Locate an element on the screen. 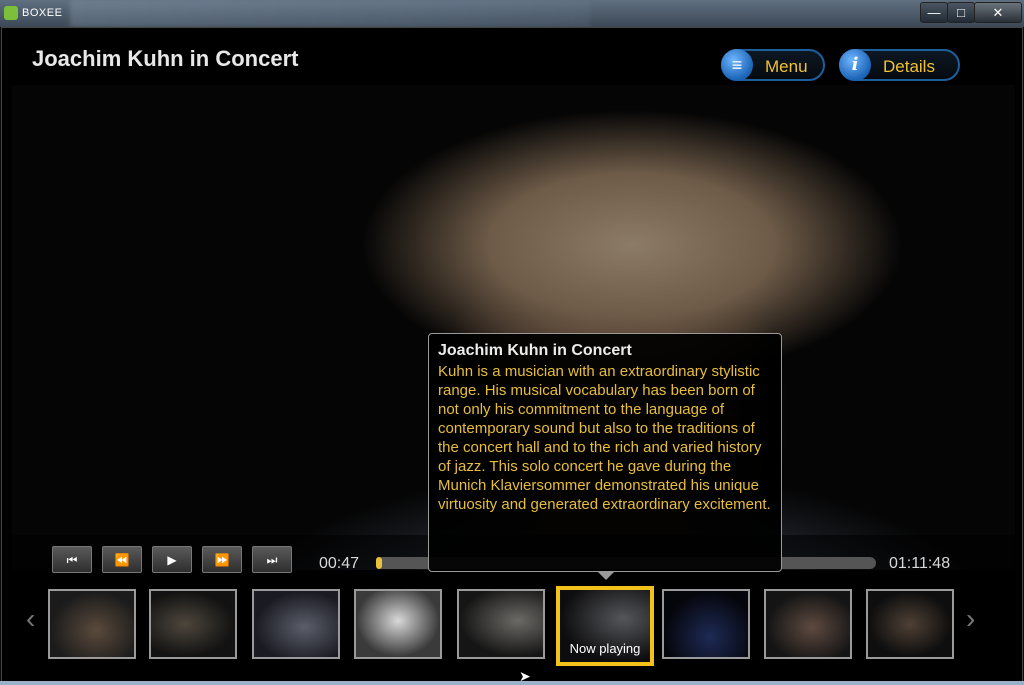  menu-button: ≡ Menu is located at coordinates (773, 65).